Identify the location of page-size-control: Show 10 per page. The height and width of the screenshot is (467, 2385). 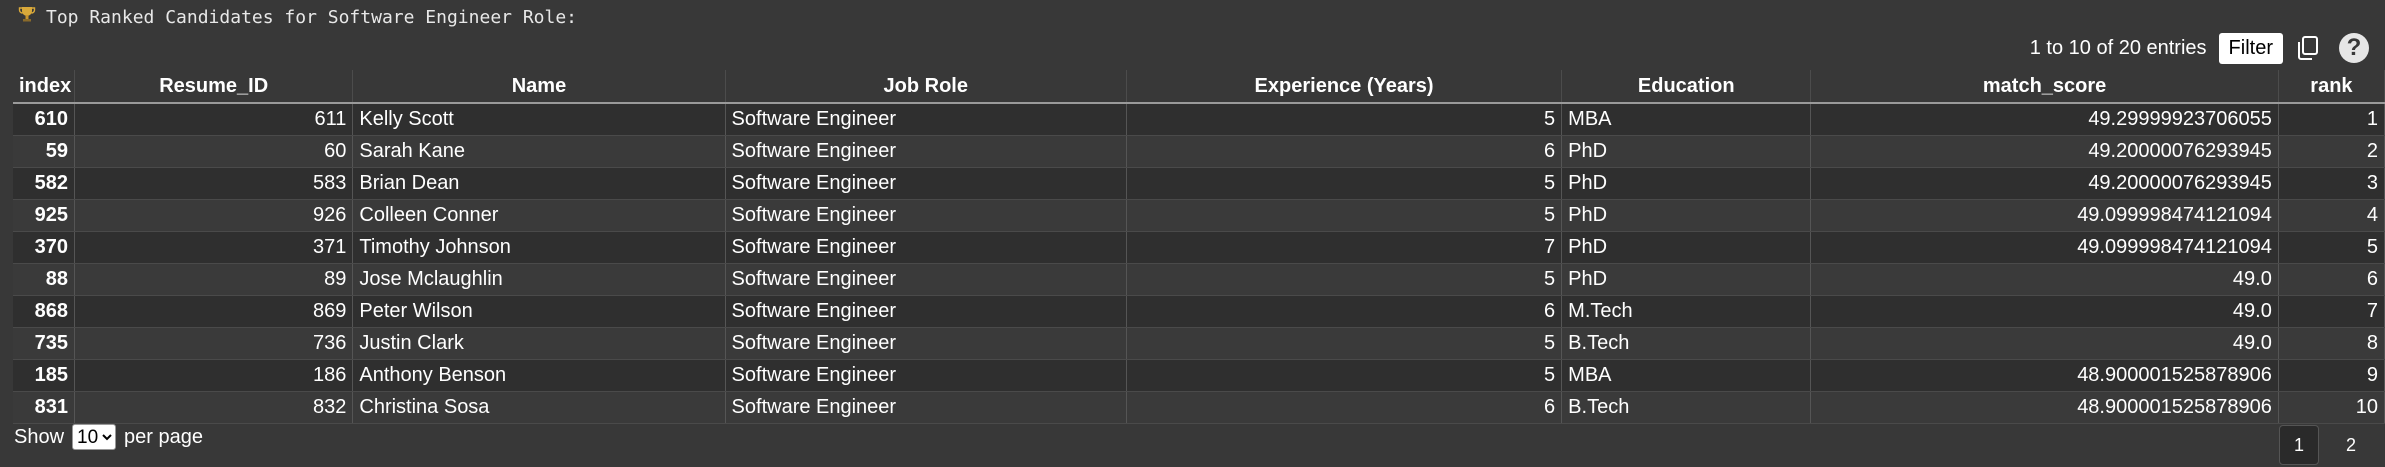
(108, 437).